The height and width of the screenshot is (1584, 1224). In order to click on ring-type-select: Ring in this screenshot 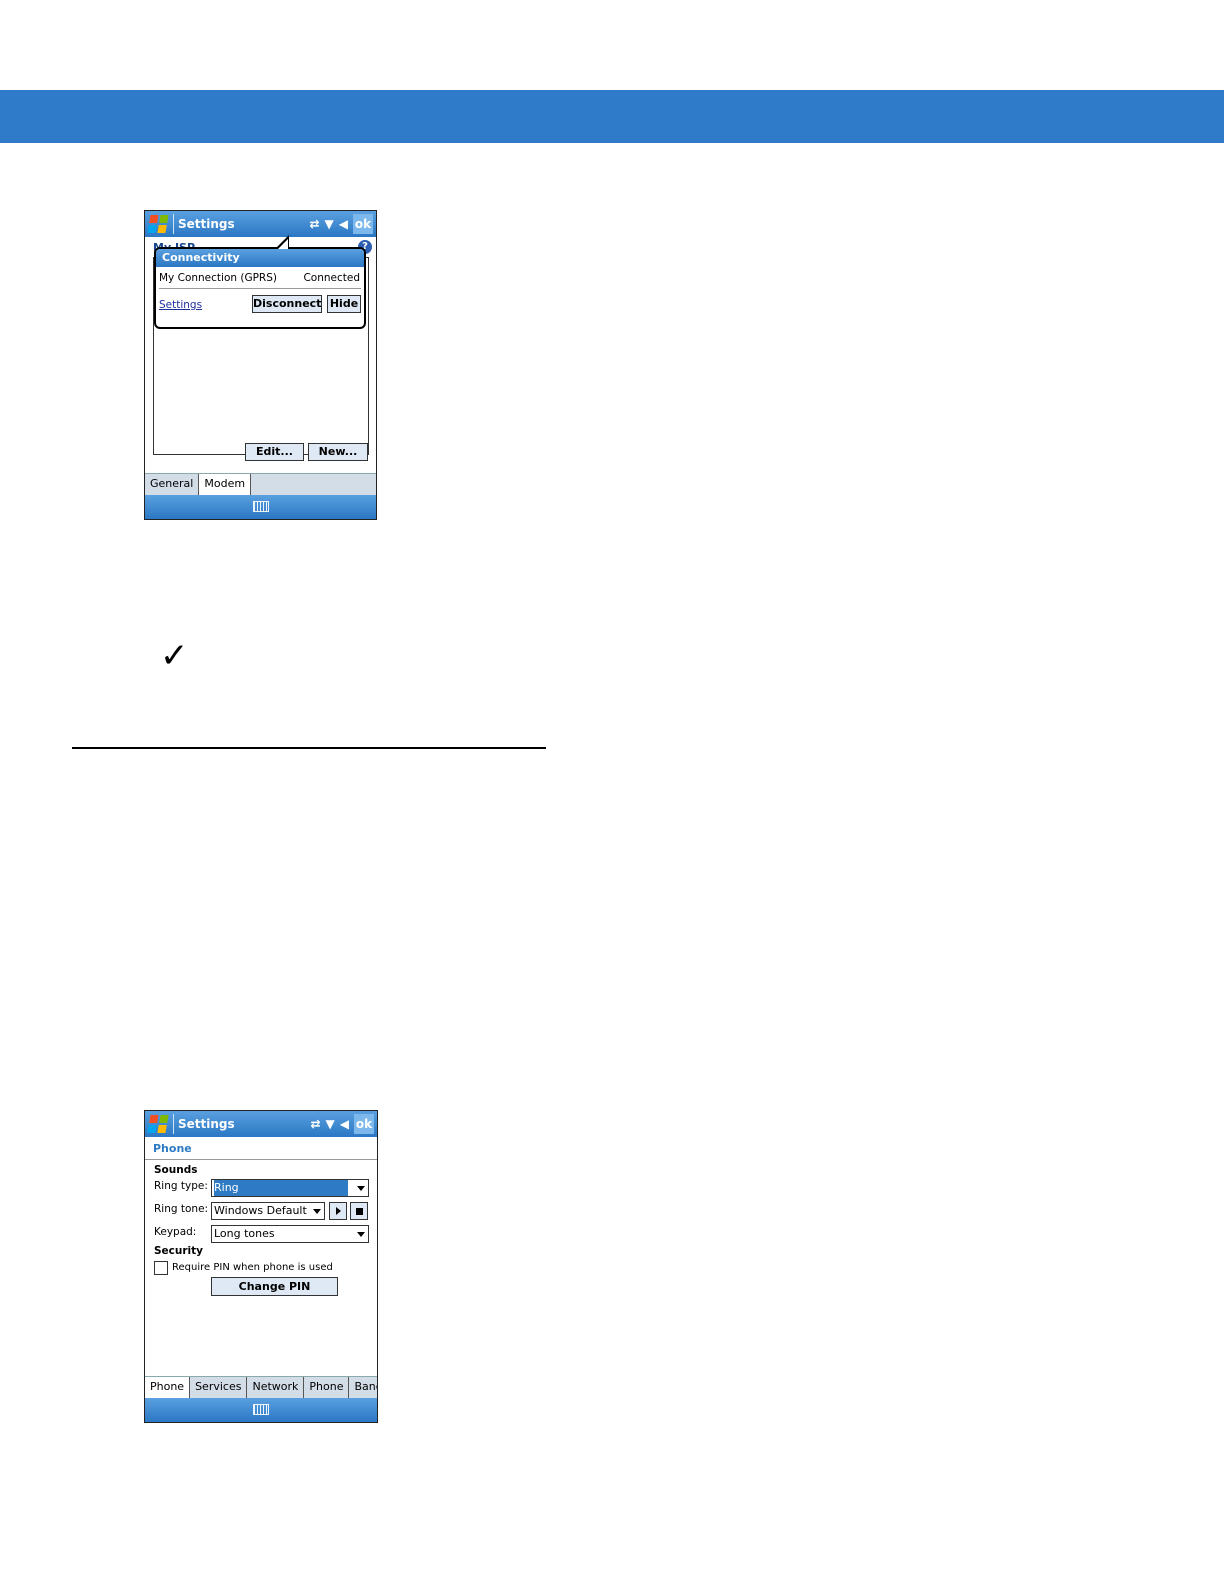, I will do `click(290, 1188)`.